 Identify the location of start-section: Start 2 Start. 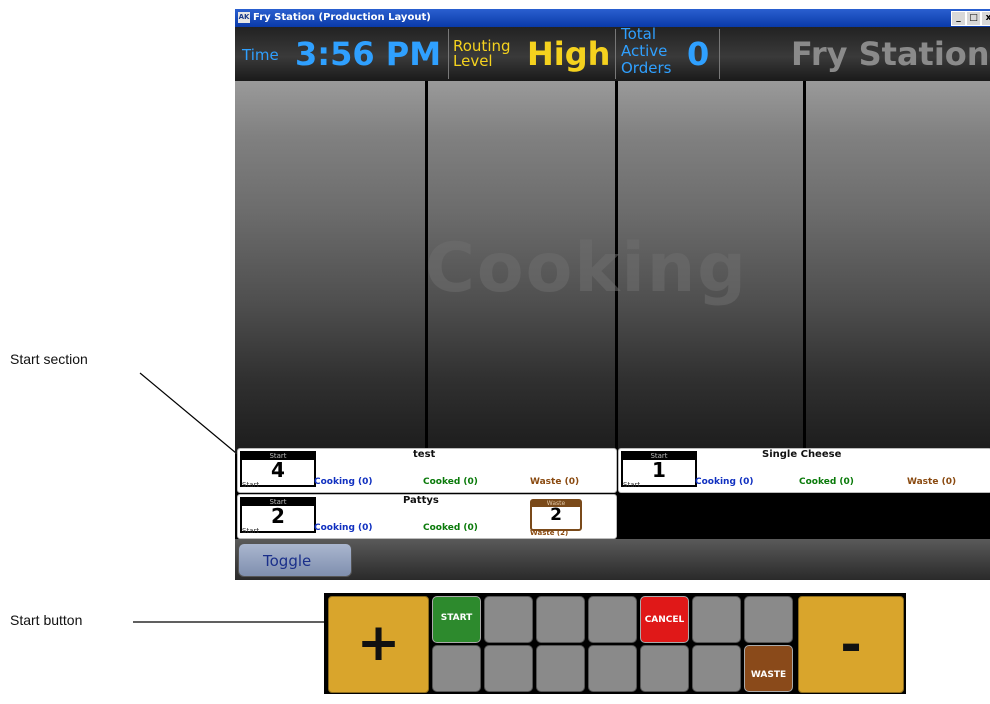
(278, 516).